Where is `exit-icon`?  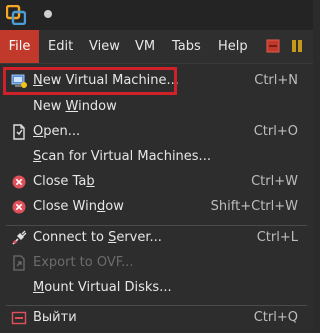
exit-icon is located at coordinates (19, 318).